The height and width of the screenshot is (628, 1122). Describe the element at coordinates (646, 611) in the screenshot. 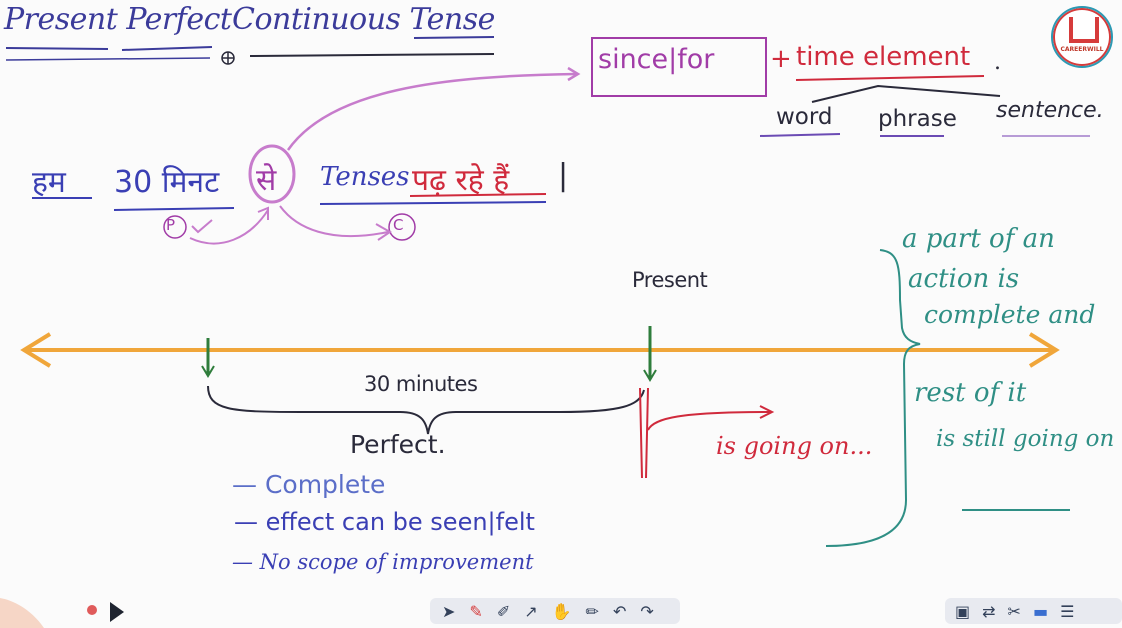

I see `redo-icon: ↷` at that location.